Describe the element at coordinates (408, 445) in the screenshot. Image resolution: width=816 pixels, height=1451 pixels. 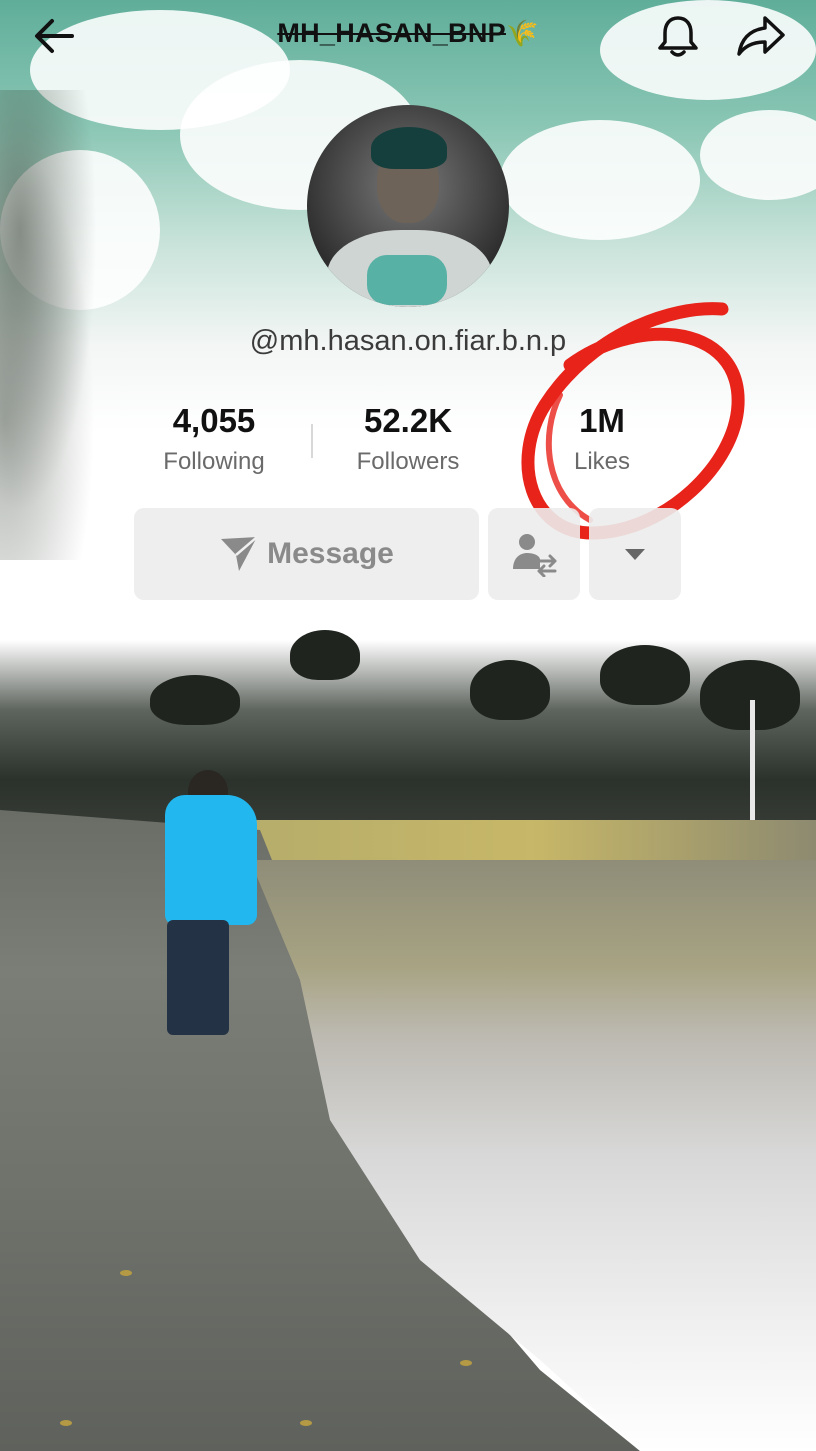
I see `stat-followers: 52.2K Followers` at that location.